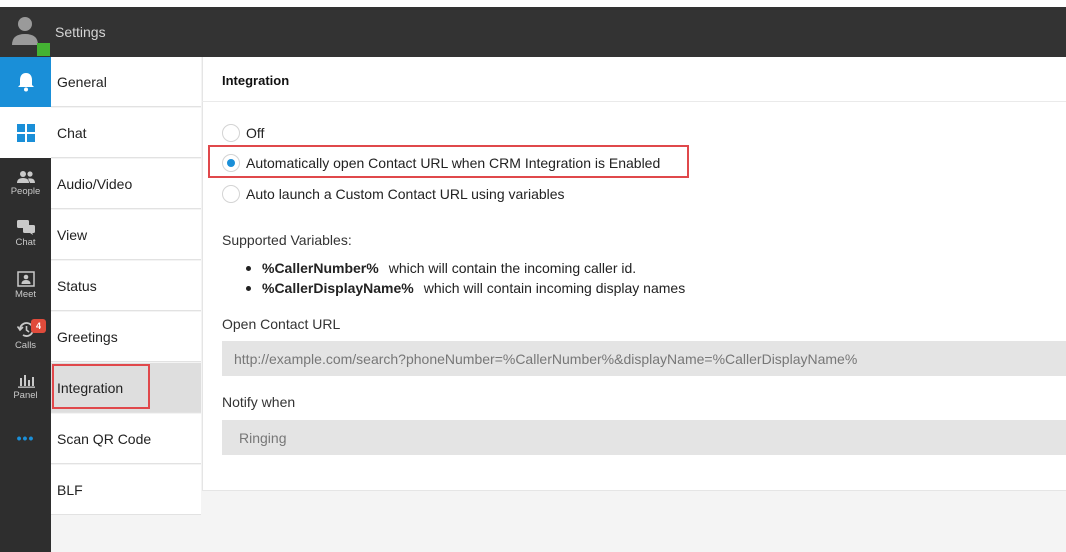  Describe the element at coordinates (287, 240) in the screenshot. I see `supported-variables-label: Supported Variables:` at that location.